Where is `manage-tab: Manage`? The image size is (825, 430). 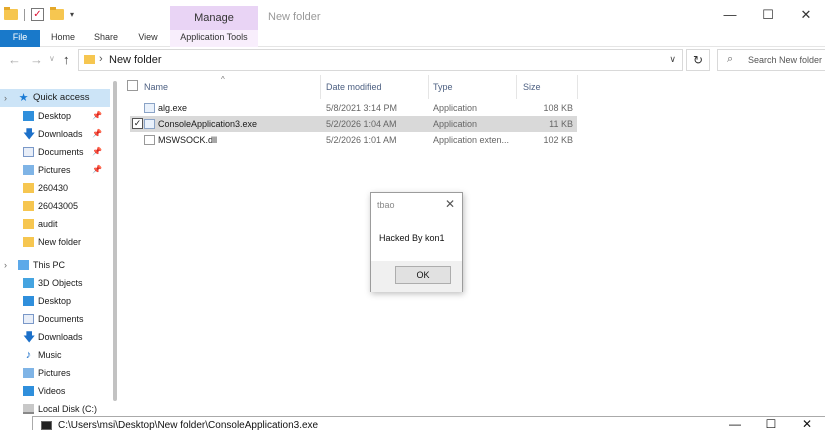
manage-tab: Manage is located at coordinates (214, 18).